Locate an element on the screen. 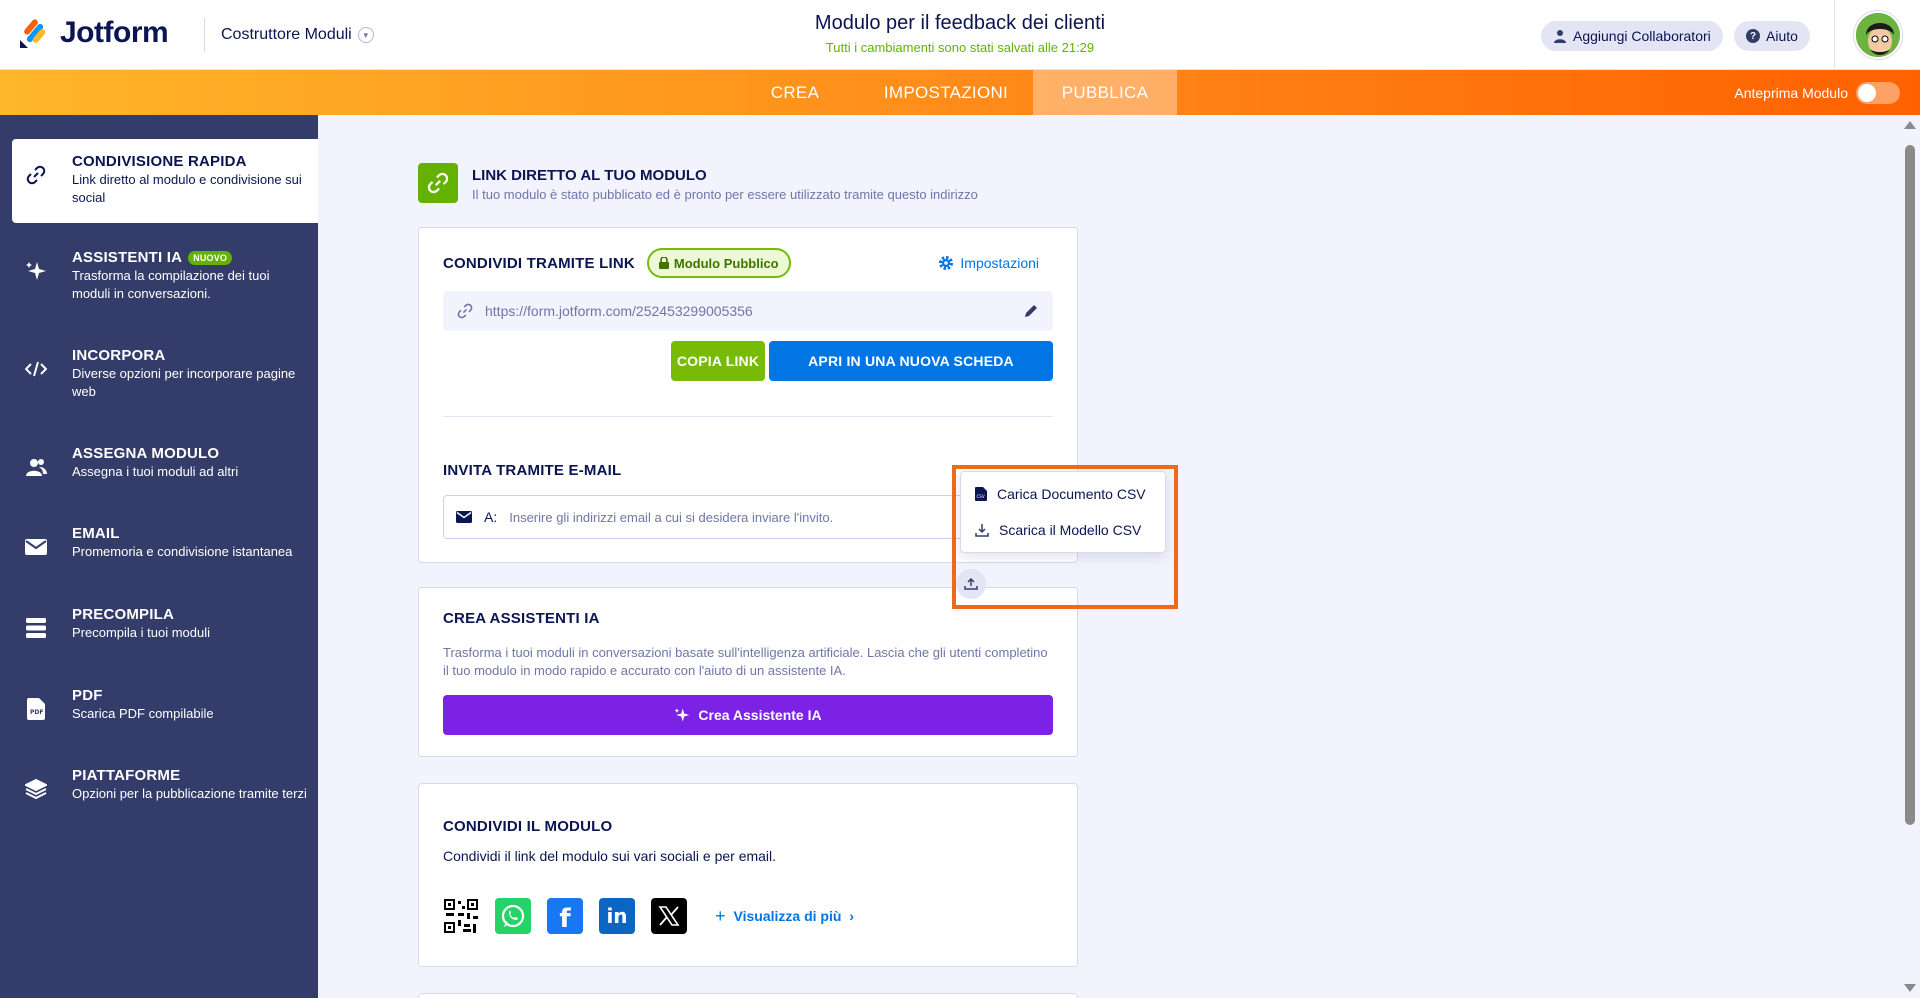 This screenshot has width=1920, height=998. section-title: LINK DIRETTO AL TUO MODULO is located at coordinates (589, 175).